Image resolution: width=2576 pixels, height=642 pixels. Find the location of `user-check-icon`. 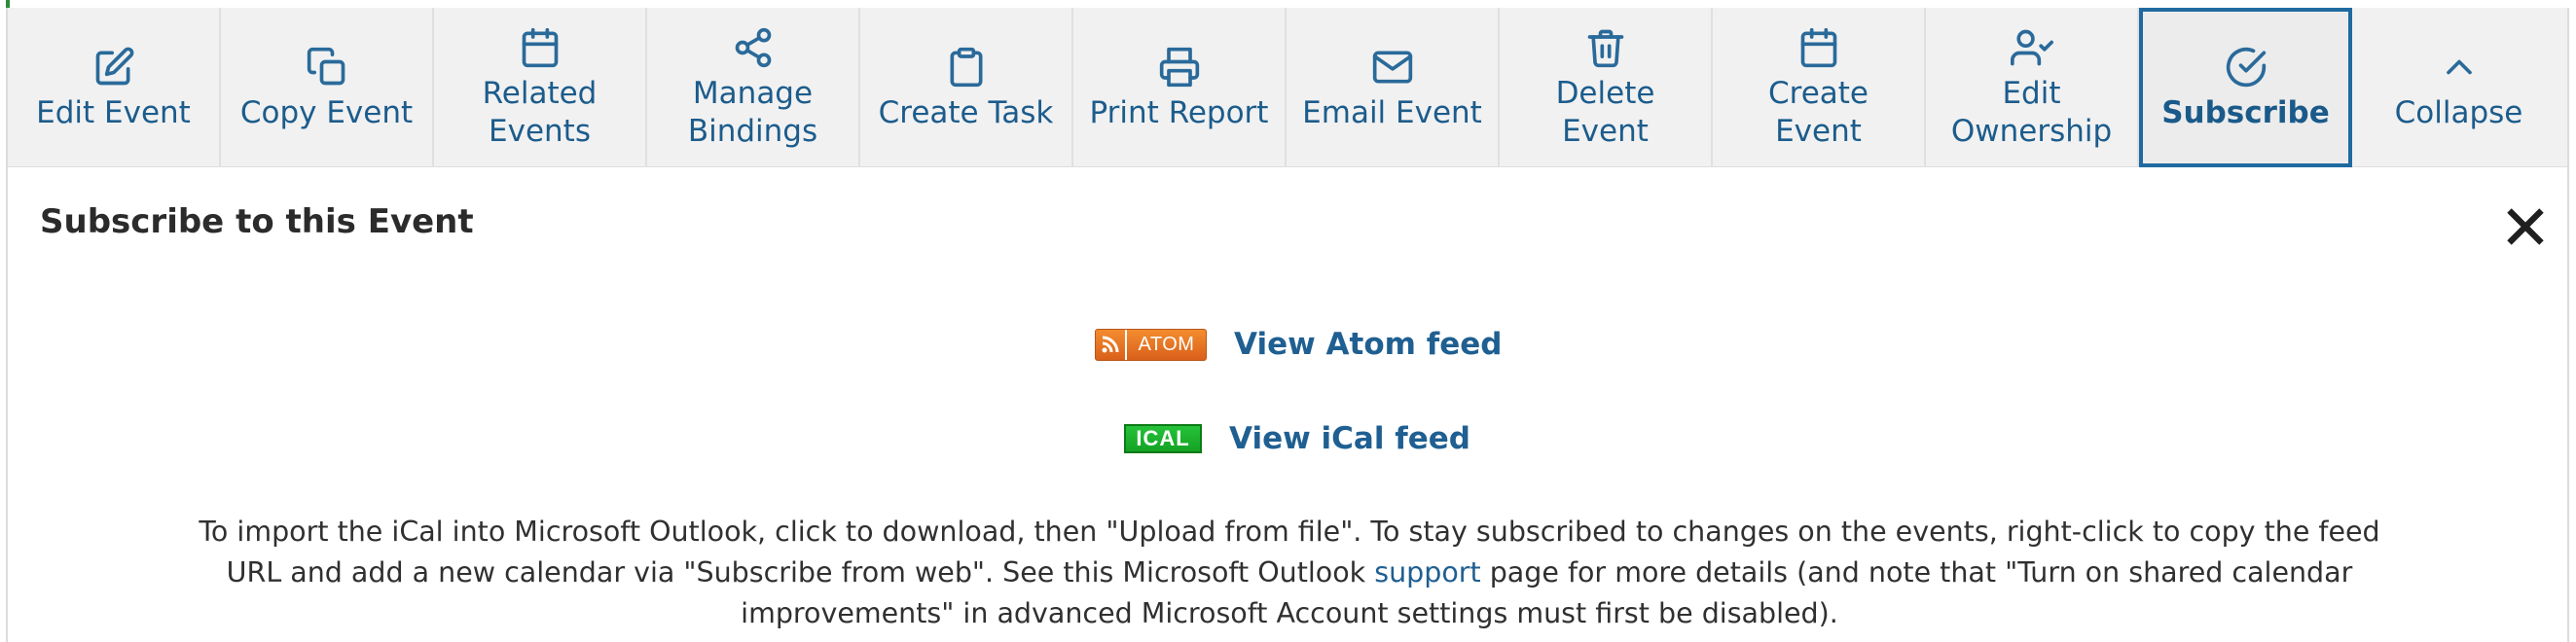

user-check-icon is located at coordinates (2032, 47).